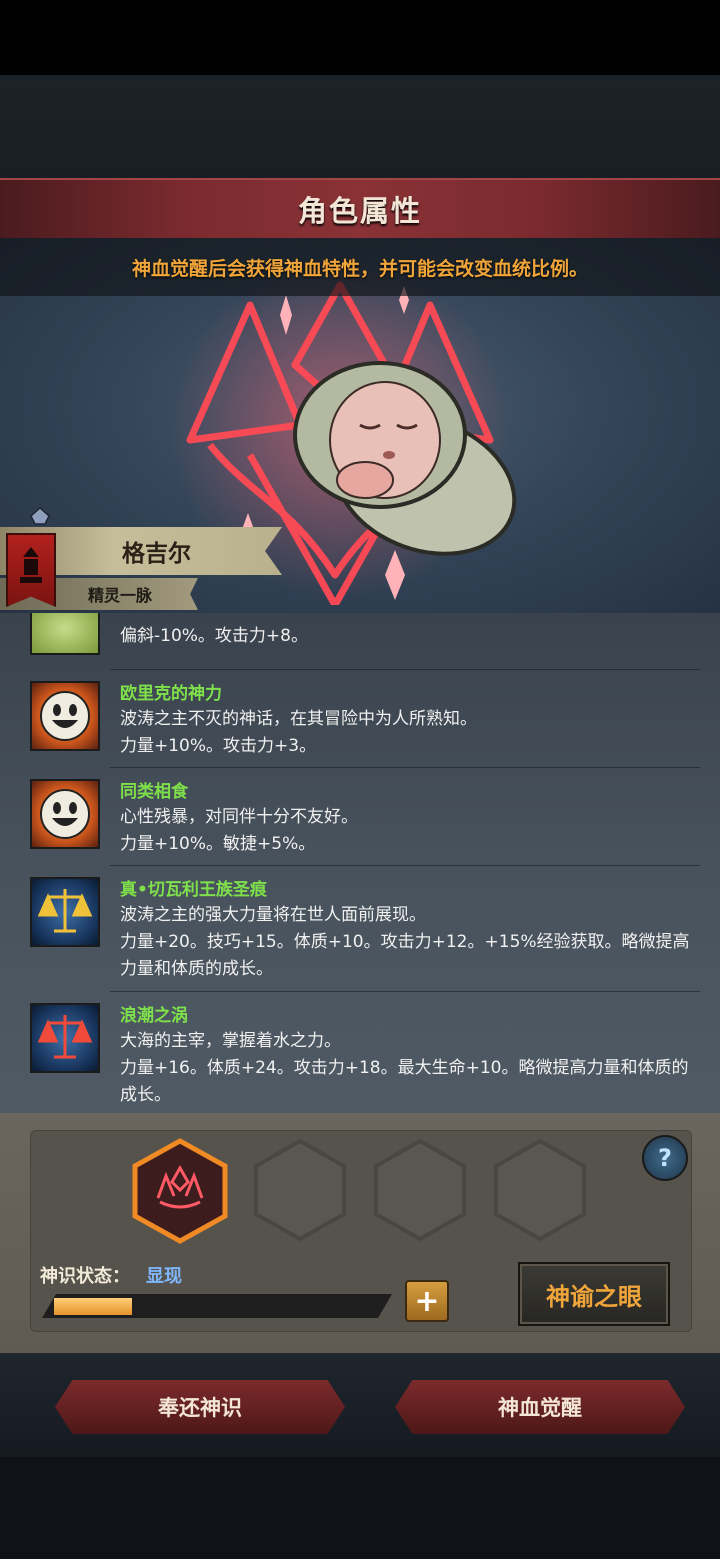 This screenshot has width=720, height=1559. I want to click on trait-name: 欧里克的神力, so click(171, 694).